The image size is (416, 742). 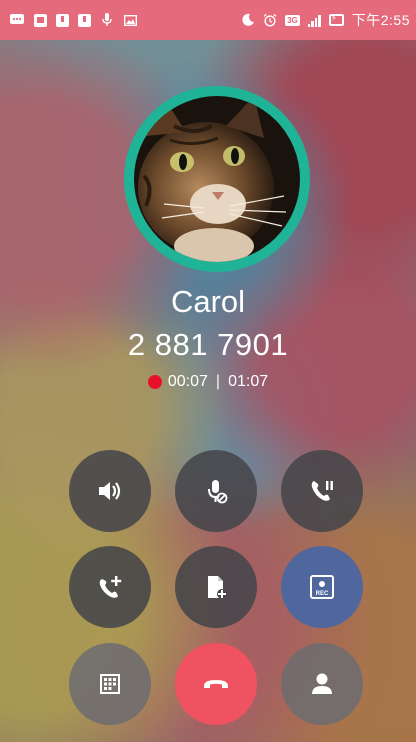 I want to click on signal-strength-icon, so click(x=314, y=20).